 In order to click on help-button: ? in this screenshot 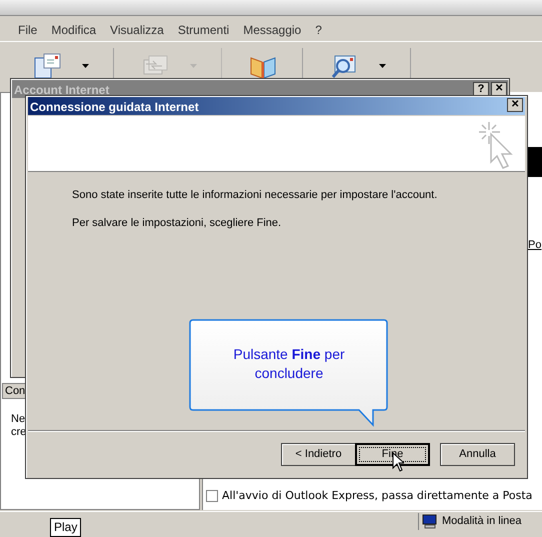, I will do `click(481, 89)`.